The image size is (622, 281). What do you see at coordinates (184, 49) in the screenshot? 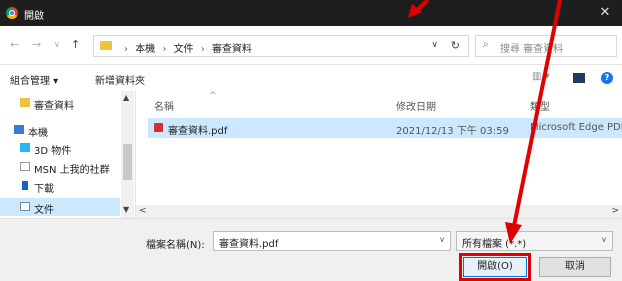
I see `breadcrumb-item: 文件` at bounding box center [184, 49].